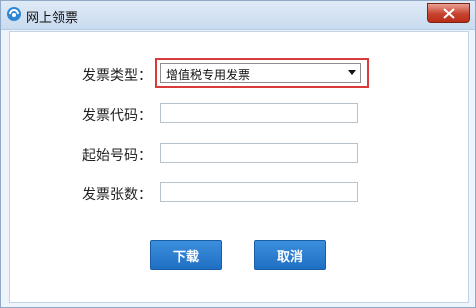 The height and width of the screenshot is (308, 476). Describe the element at coordinates (352, 72) in the screenshot. I see `chevron-down-icon` at that location.